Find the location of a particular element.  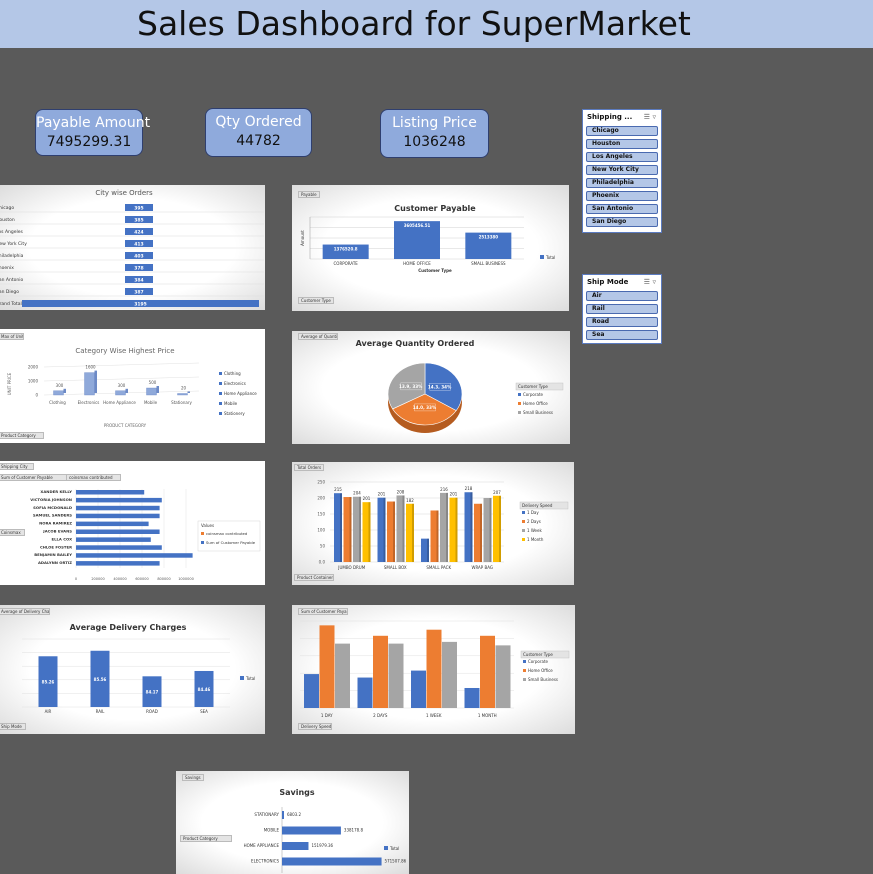

y-tick-label: HOME APPLIANCE is located at coordinates (262, 845).